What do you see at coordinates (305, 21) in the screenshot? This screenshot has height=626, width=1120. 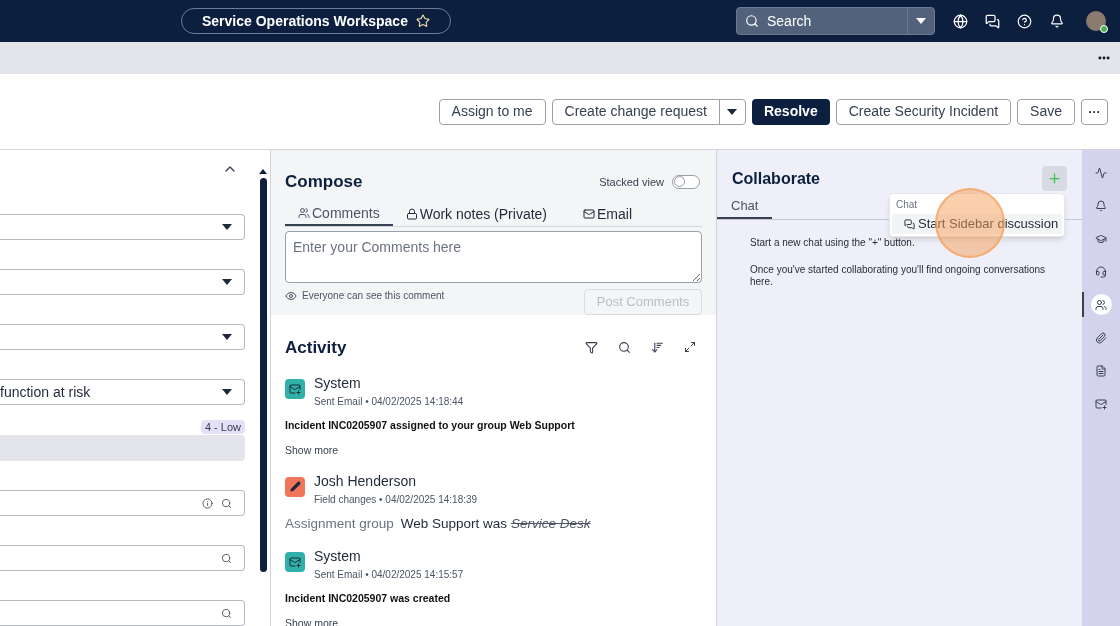 I see `workspace-title: Service Operations Workspace` at bounding box center [305, 21].